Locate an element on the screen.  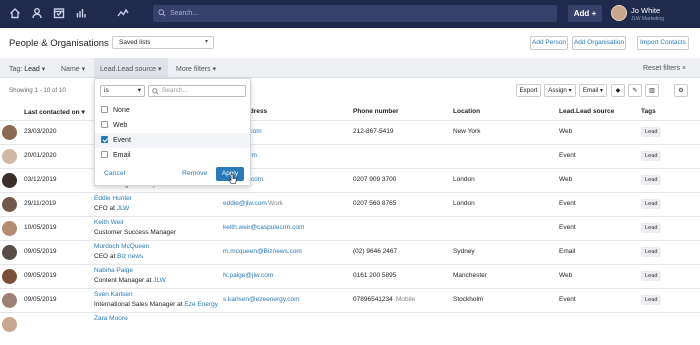
contact-name-link: Eddie Hunter is located at coordinates (113, 198).